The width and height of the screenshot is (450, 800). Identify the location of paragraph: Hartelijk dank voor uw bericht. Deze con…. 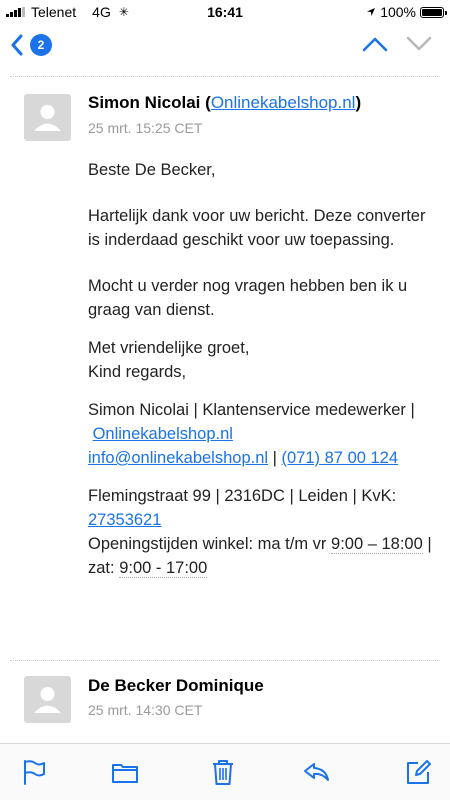
(257, 228).